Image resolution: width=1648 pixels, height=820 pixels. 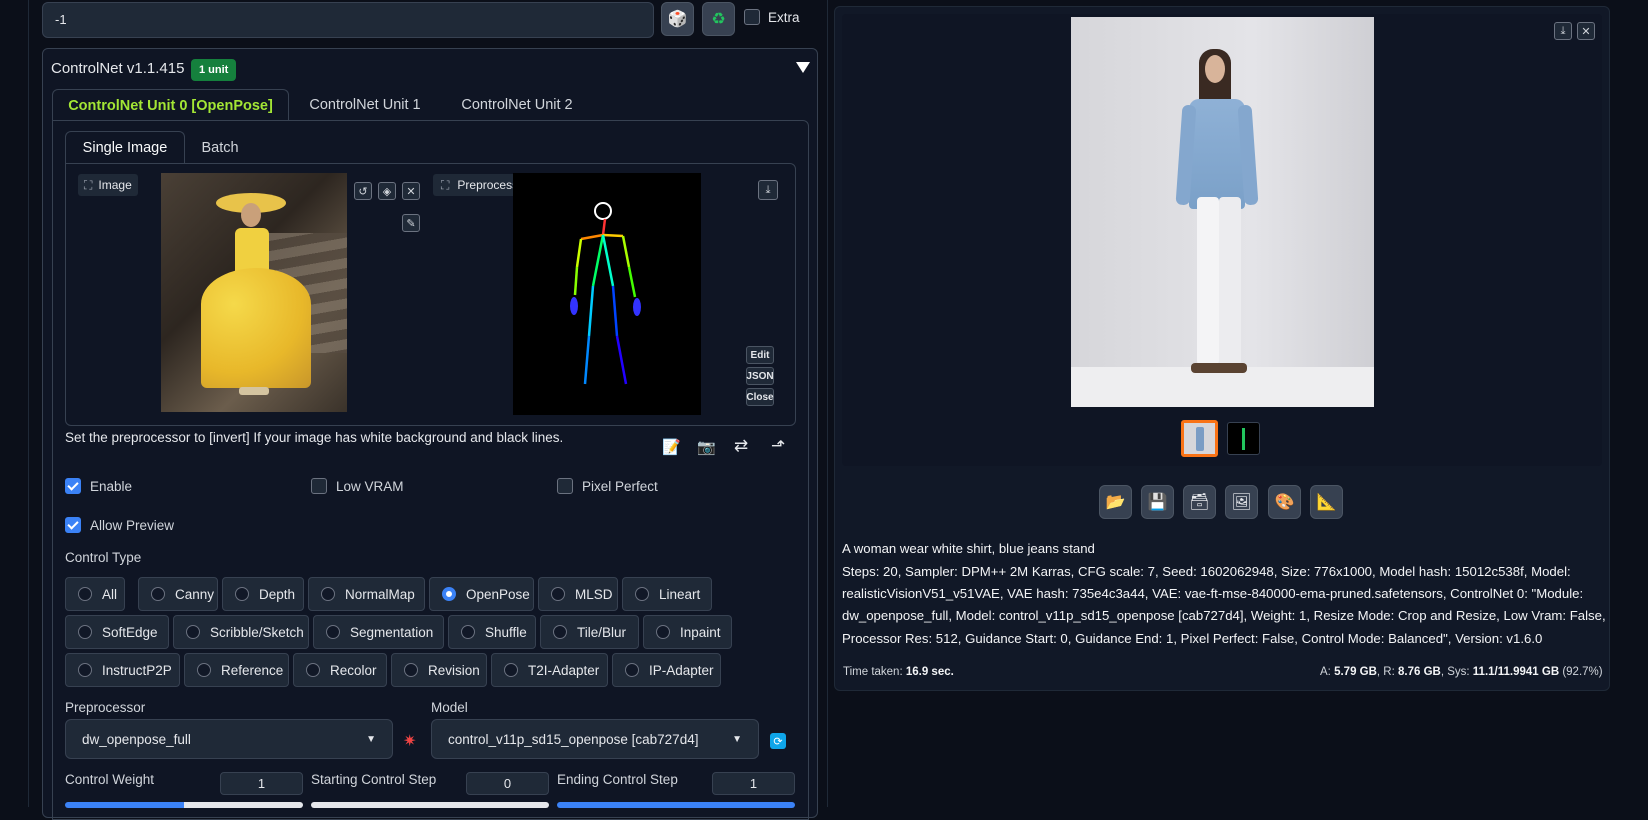 What do you see at coordinates (220, 147) in the screenshot?
I see `tab-batch: Batch` at bounding box center [220, 147].